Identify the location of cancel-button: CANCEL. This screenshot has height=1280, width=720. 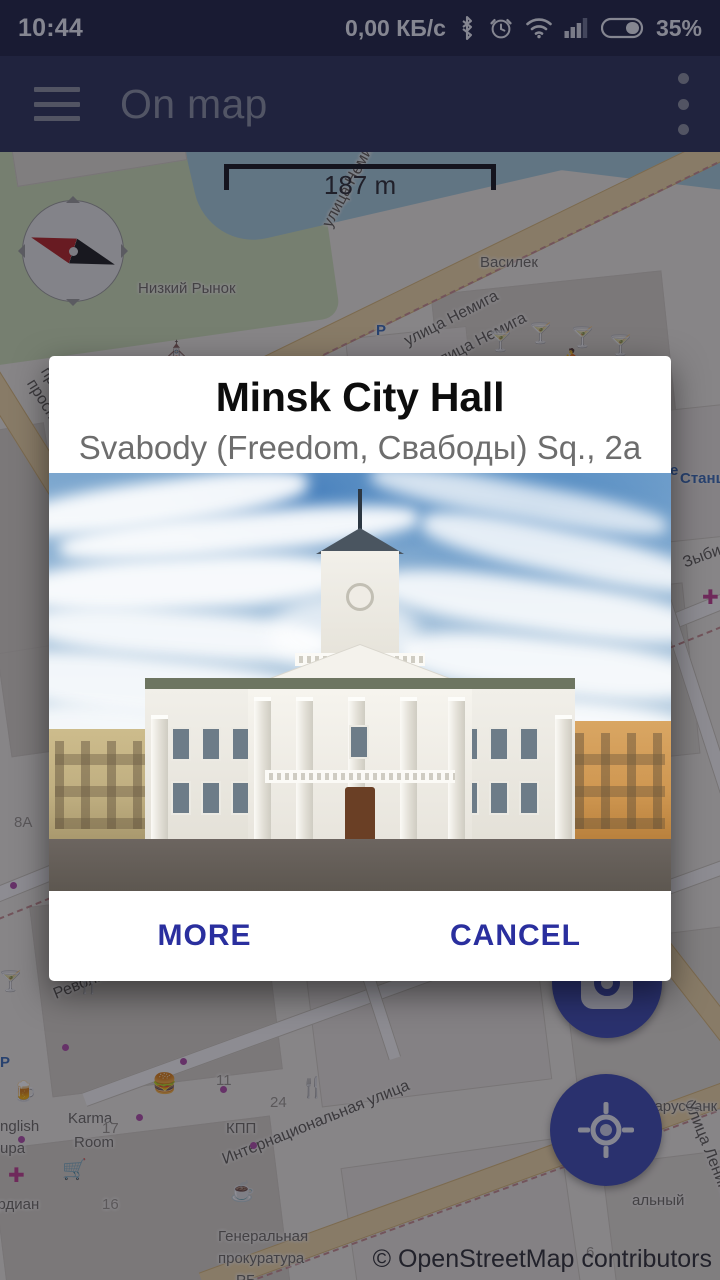
(515, 936).